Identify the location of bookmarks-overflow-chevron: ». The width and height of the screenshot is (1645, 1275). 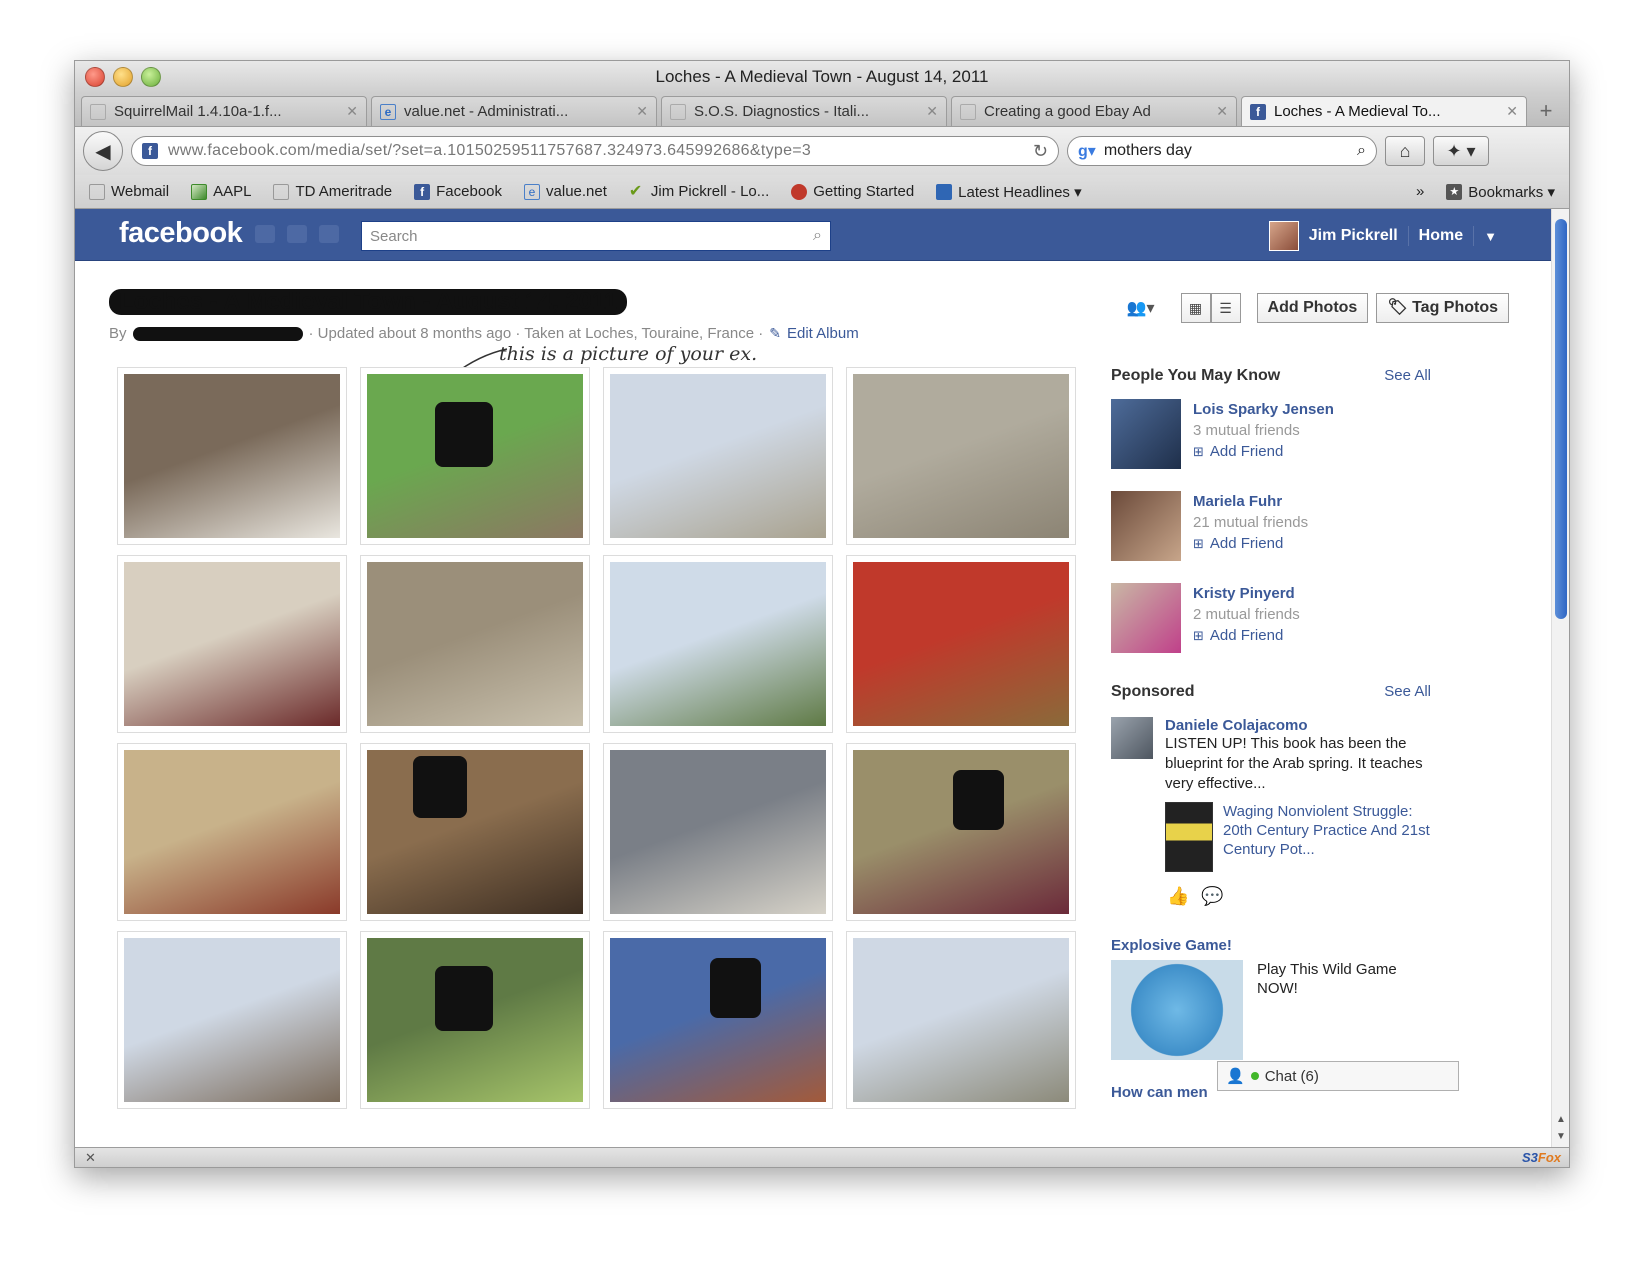
(1420, 191).